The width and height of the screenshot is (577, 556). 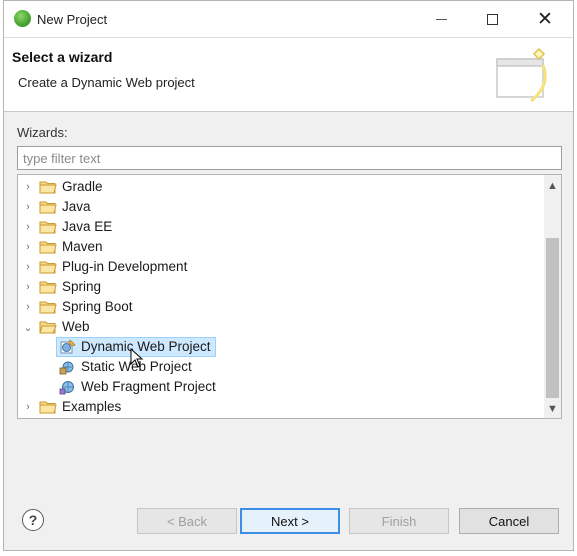 What do you see at coordinates (280, 407) in the screenshot?
I see `tree-item-examples: › Examples` at bounding box center [280, 407].